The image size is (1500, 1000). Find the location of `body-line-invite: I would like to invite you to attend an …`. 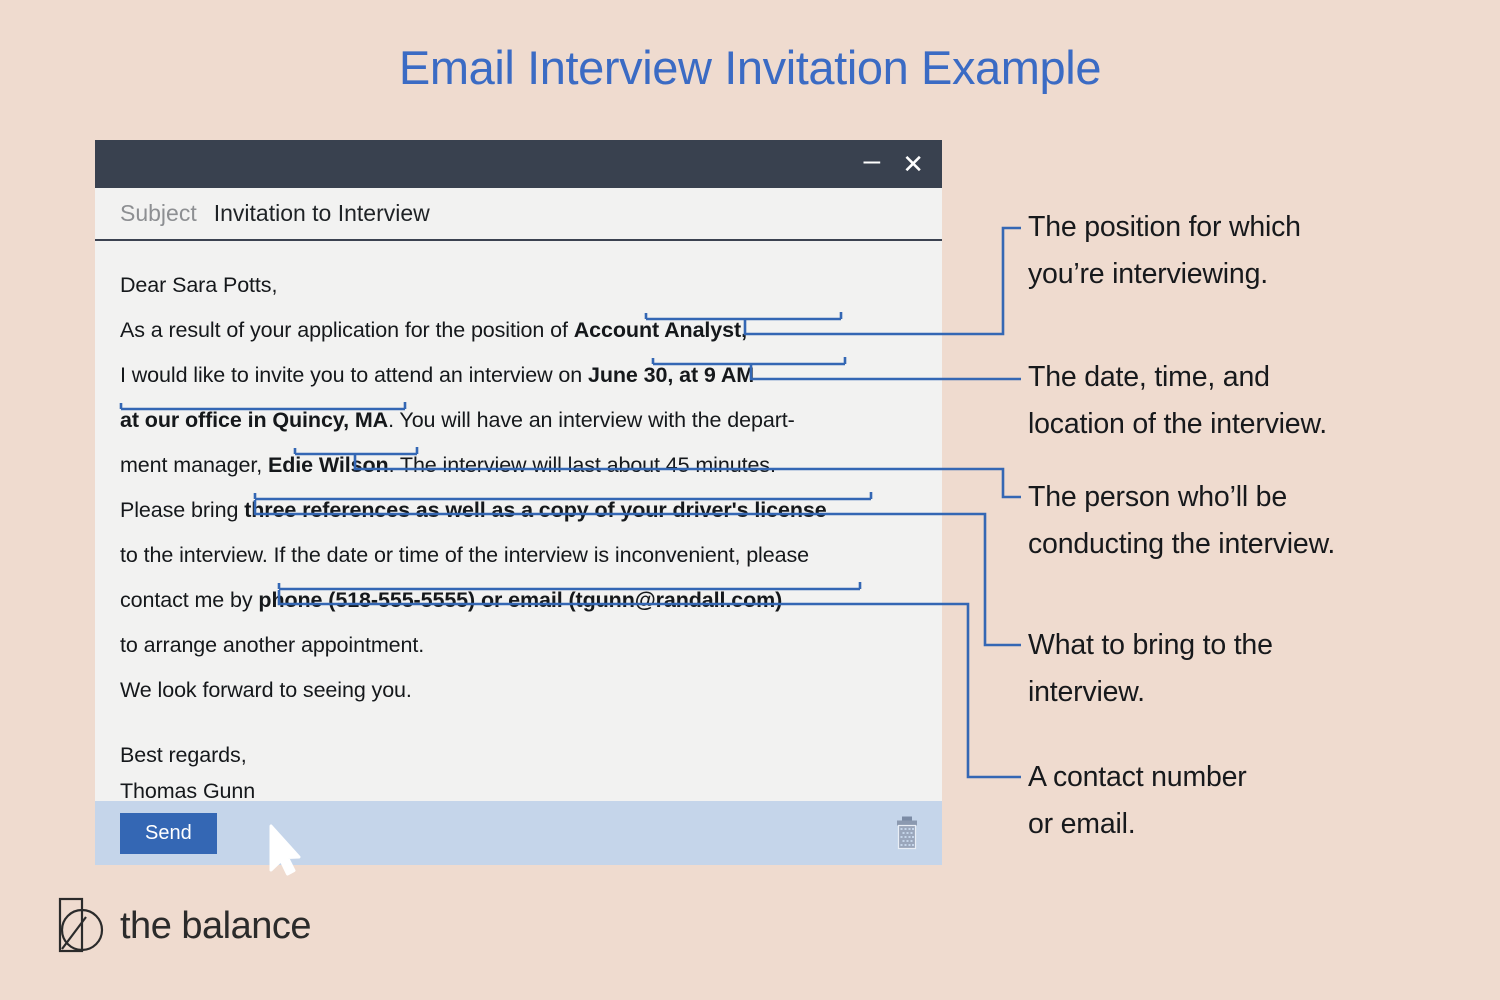

body-line-invite: I would like to invite you to attend an … is located at coordinates (531, 375).